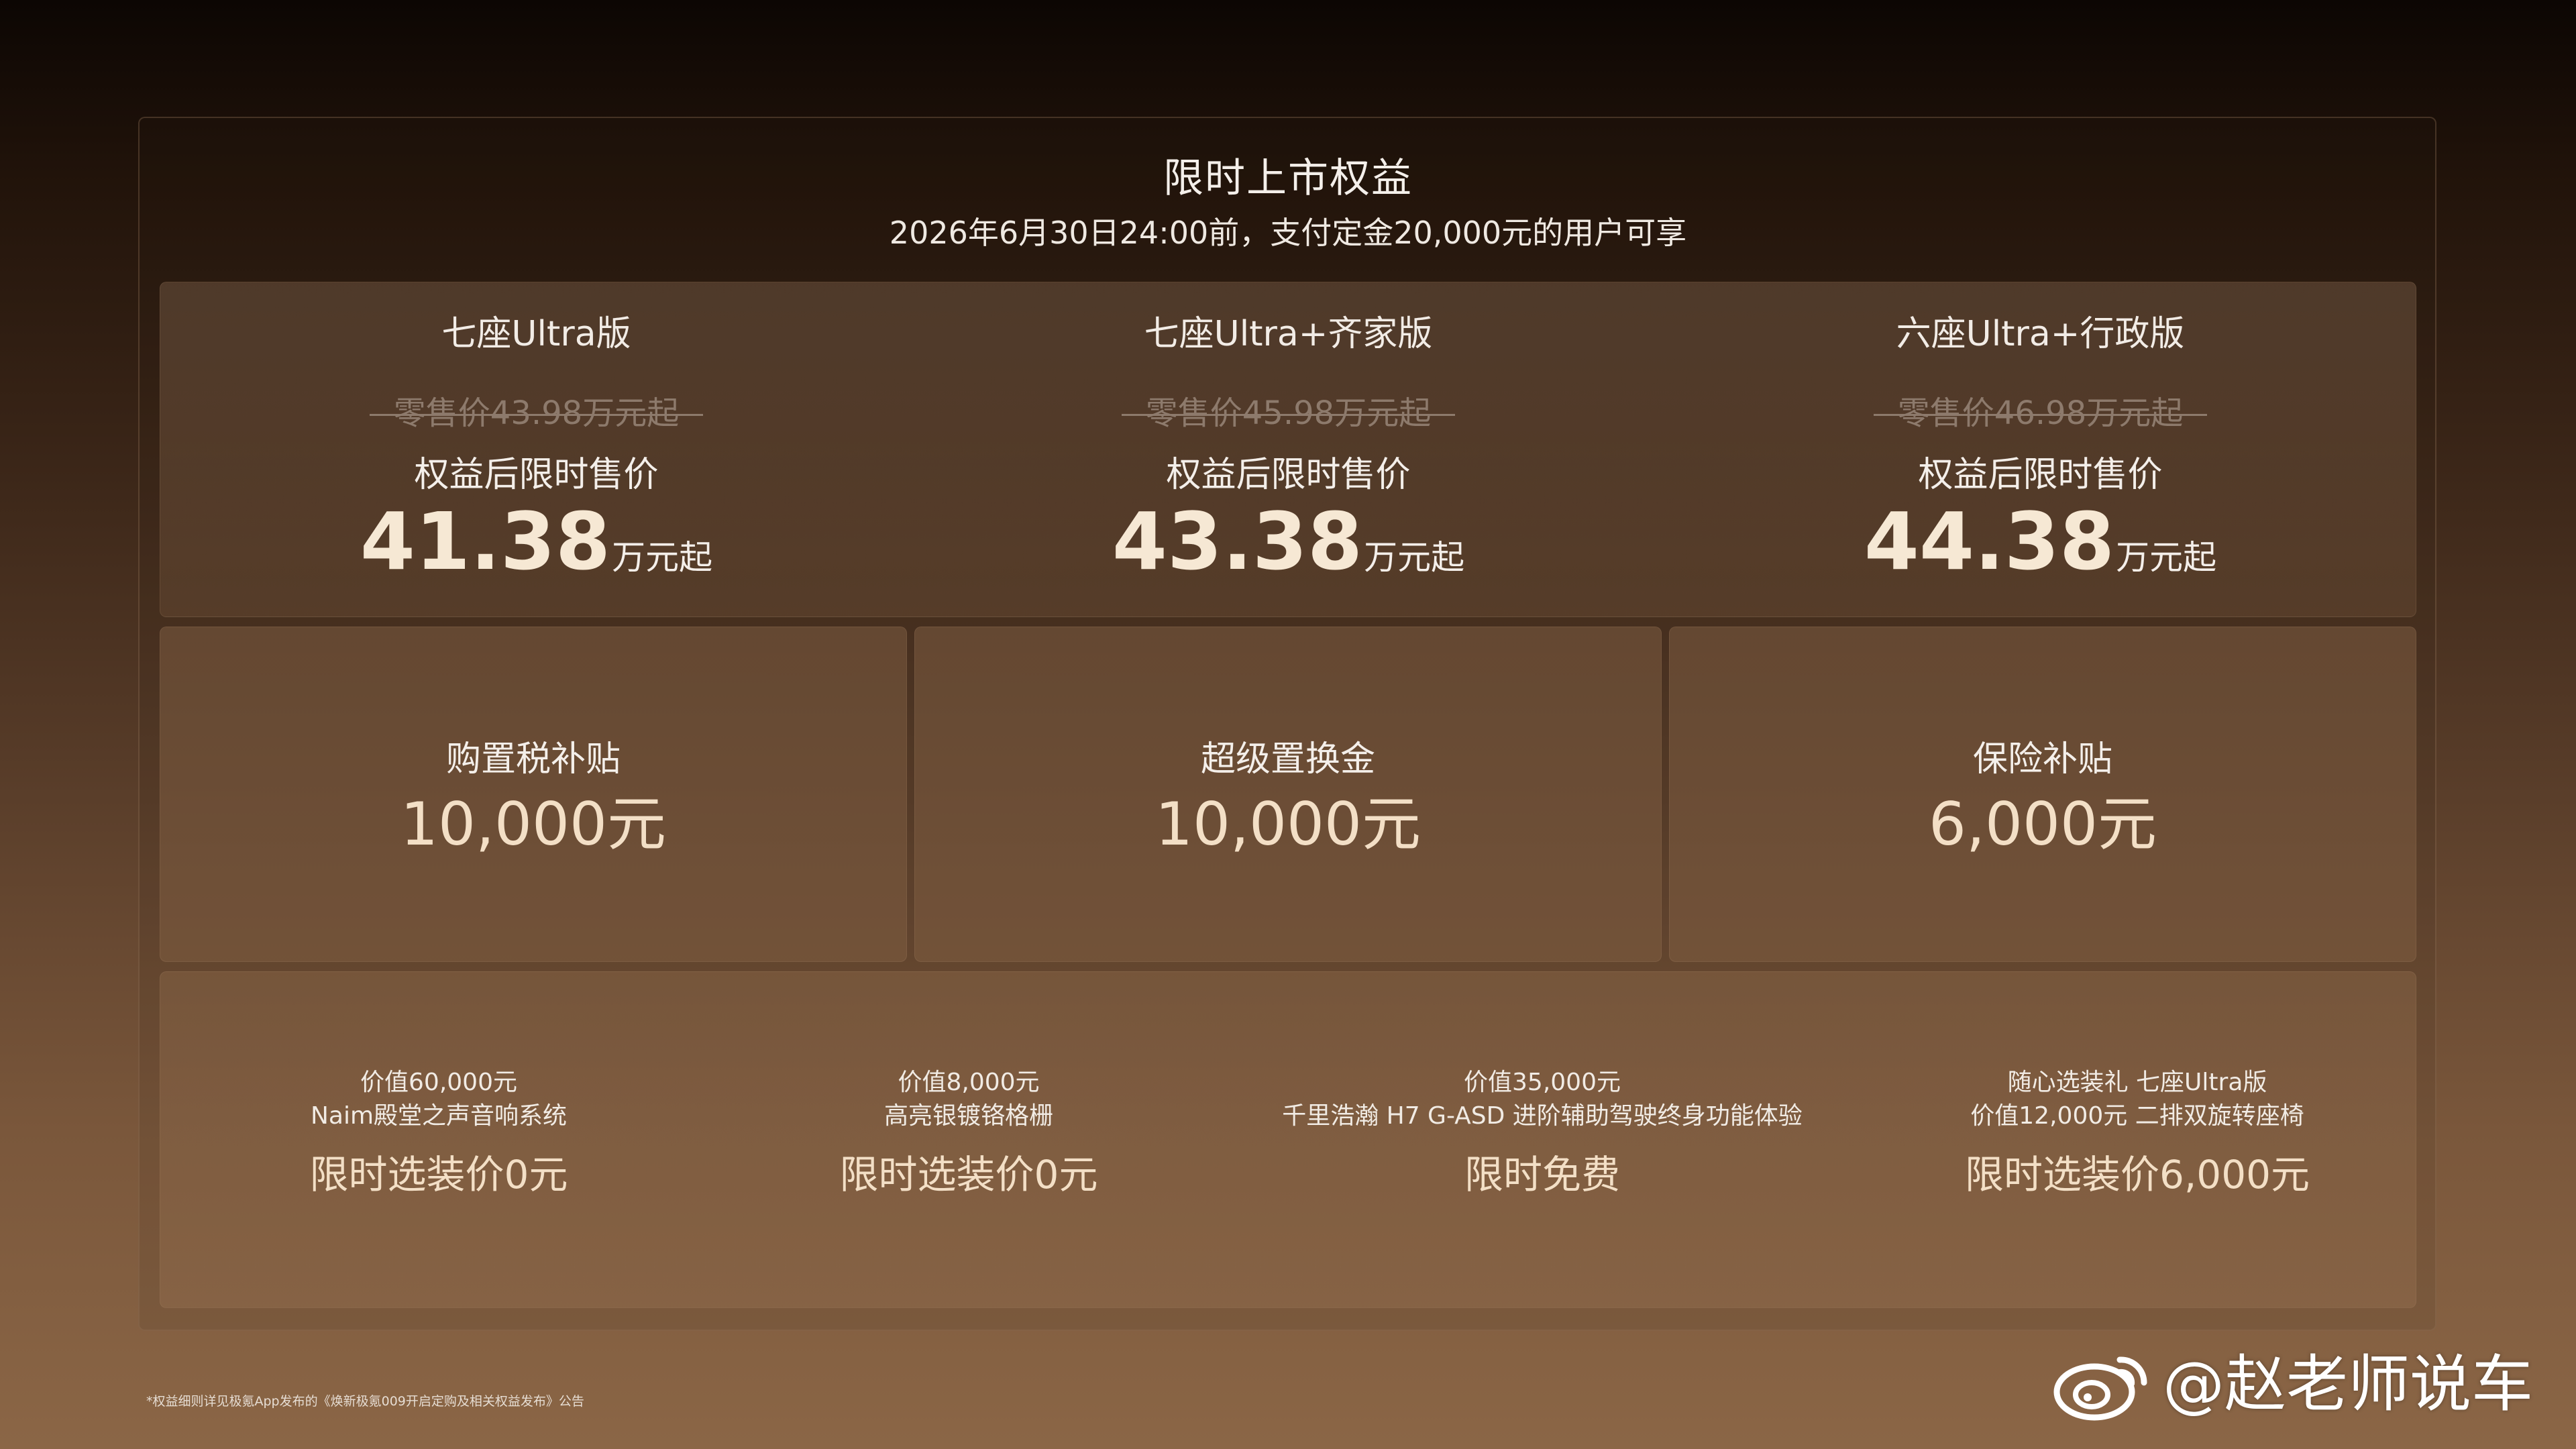 Image resolution: width=2576 pixels, height=1449 pixels. I want to click on subsidy-card-insurance: 保险补贴 6,000元, so click(2042, 794).